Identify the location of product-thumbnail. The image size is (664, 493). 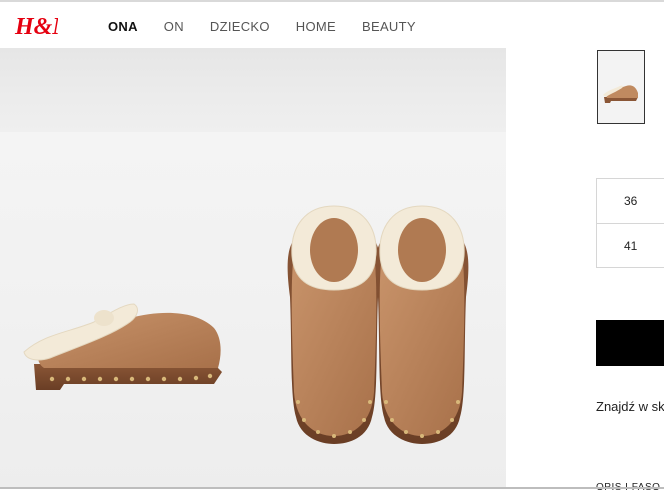
(621, 87).